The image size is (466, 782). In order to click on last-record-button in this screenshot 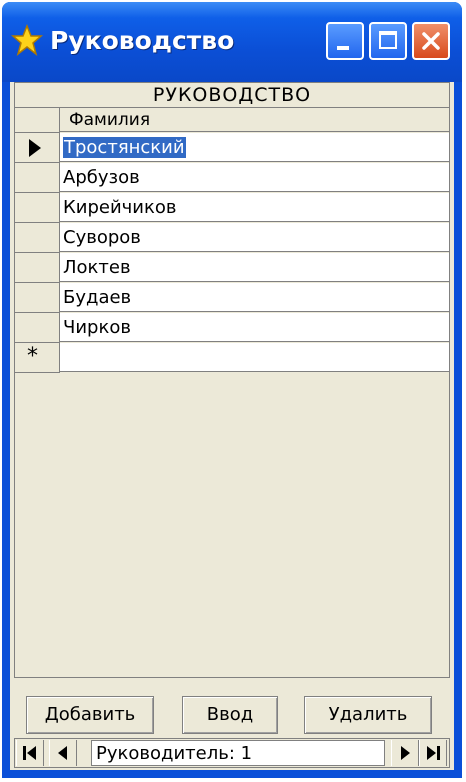, I will do `click(433, 753)`.